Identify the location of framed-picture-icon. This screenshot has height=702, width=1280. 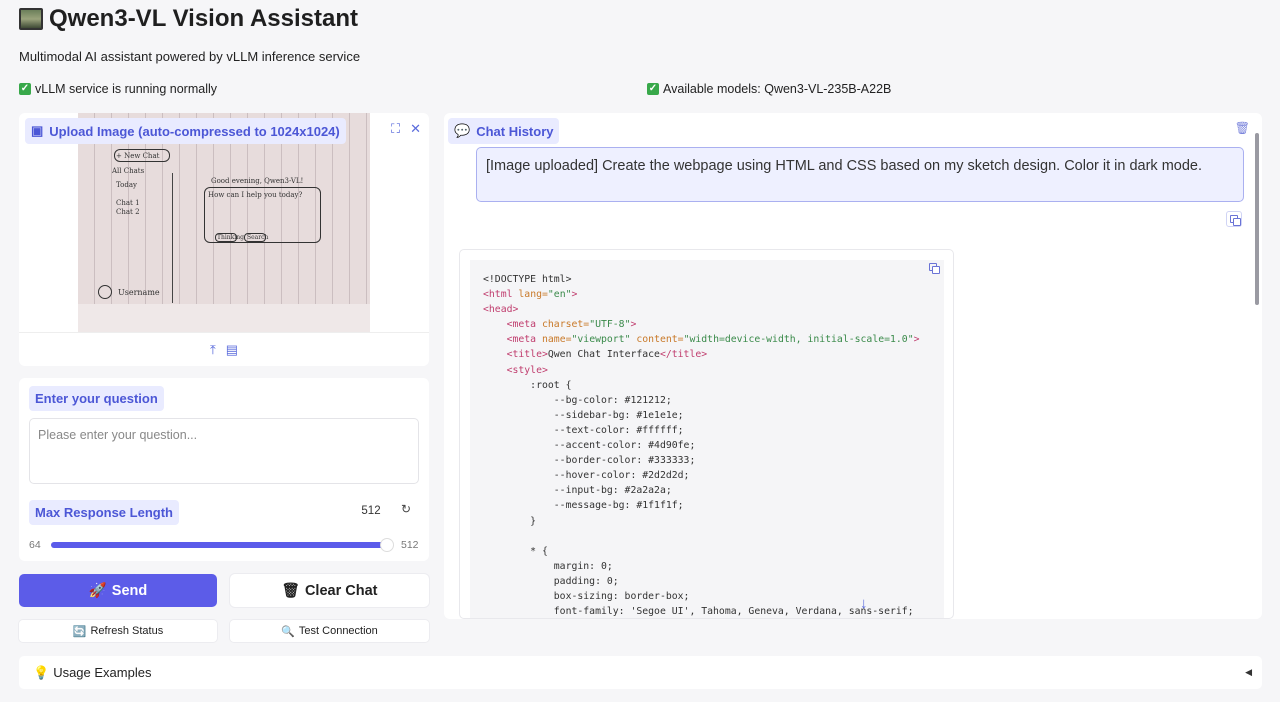
(31, 19).